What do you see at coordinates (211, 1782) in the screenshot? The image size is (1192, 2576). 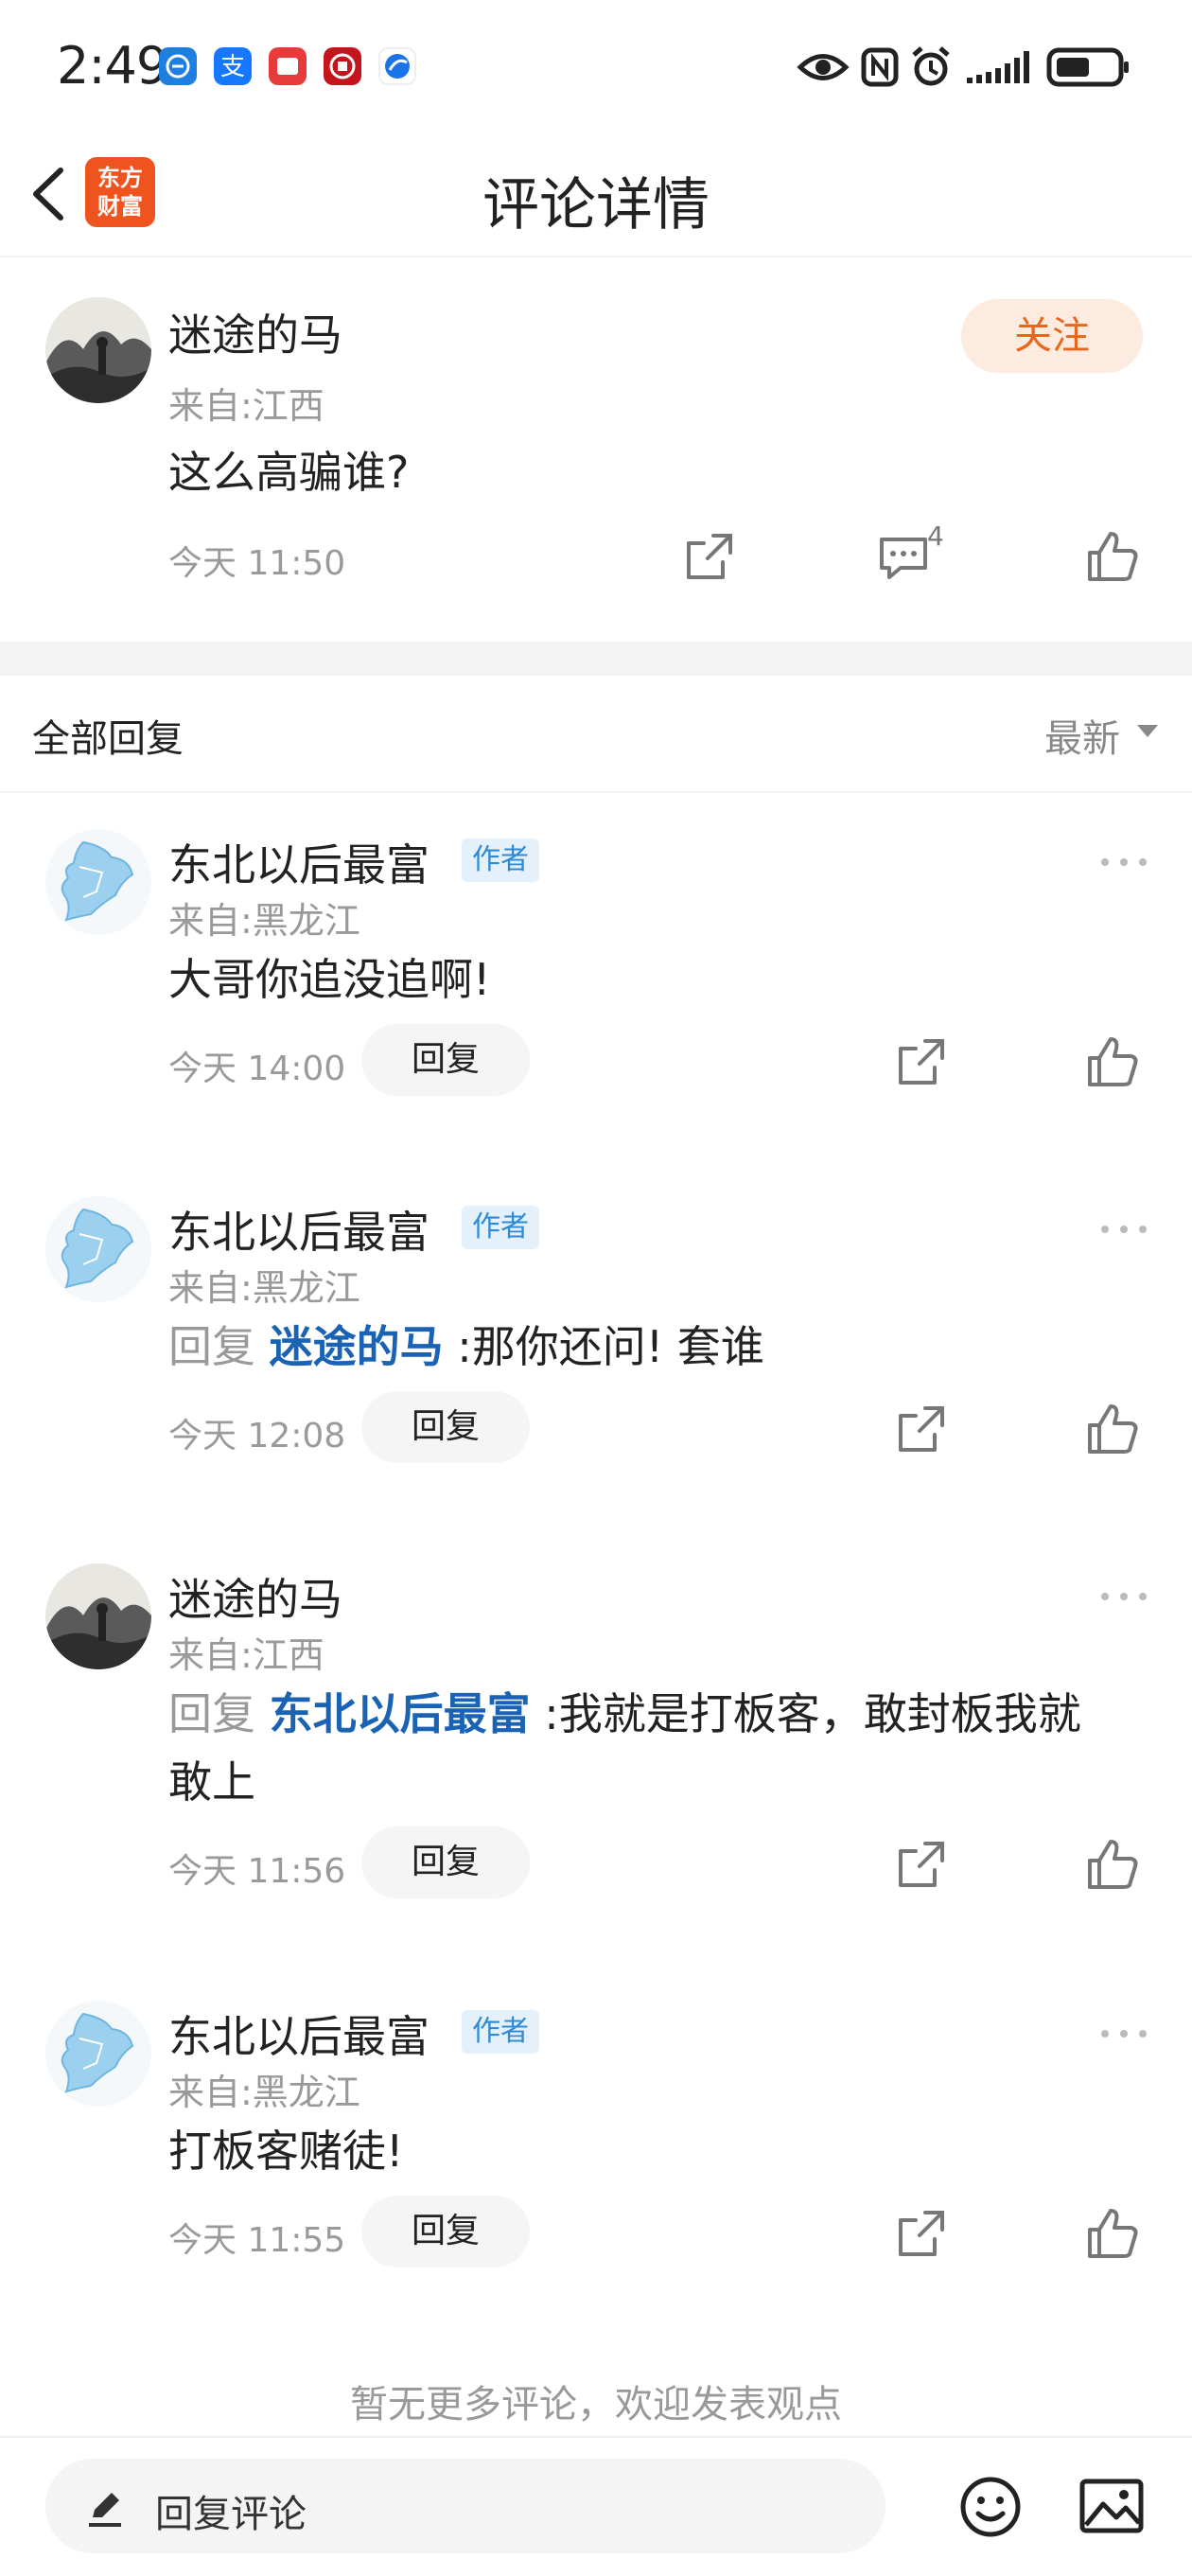 I see `reply-content-line2: 敢上` at bounding box center [211, 1782].